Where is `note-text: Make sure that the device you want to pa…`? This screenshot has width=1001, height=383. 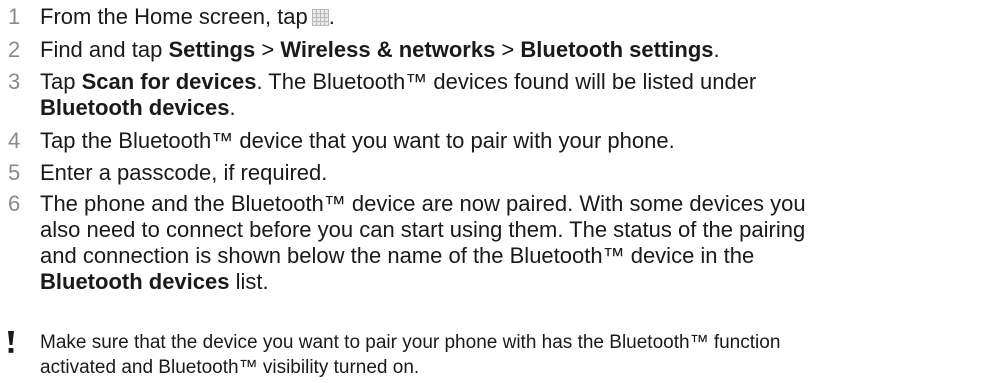
note-text: Make sure that the device you want to pa… is located at coordinates (410, 355).